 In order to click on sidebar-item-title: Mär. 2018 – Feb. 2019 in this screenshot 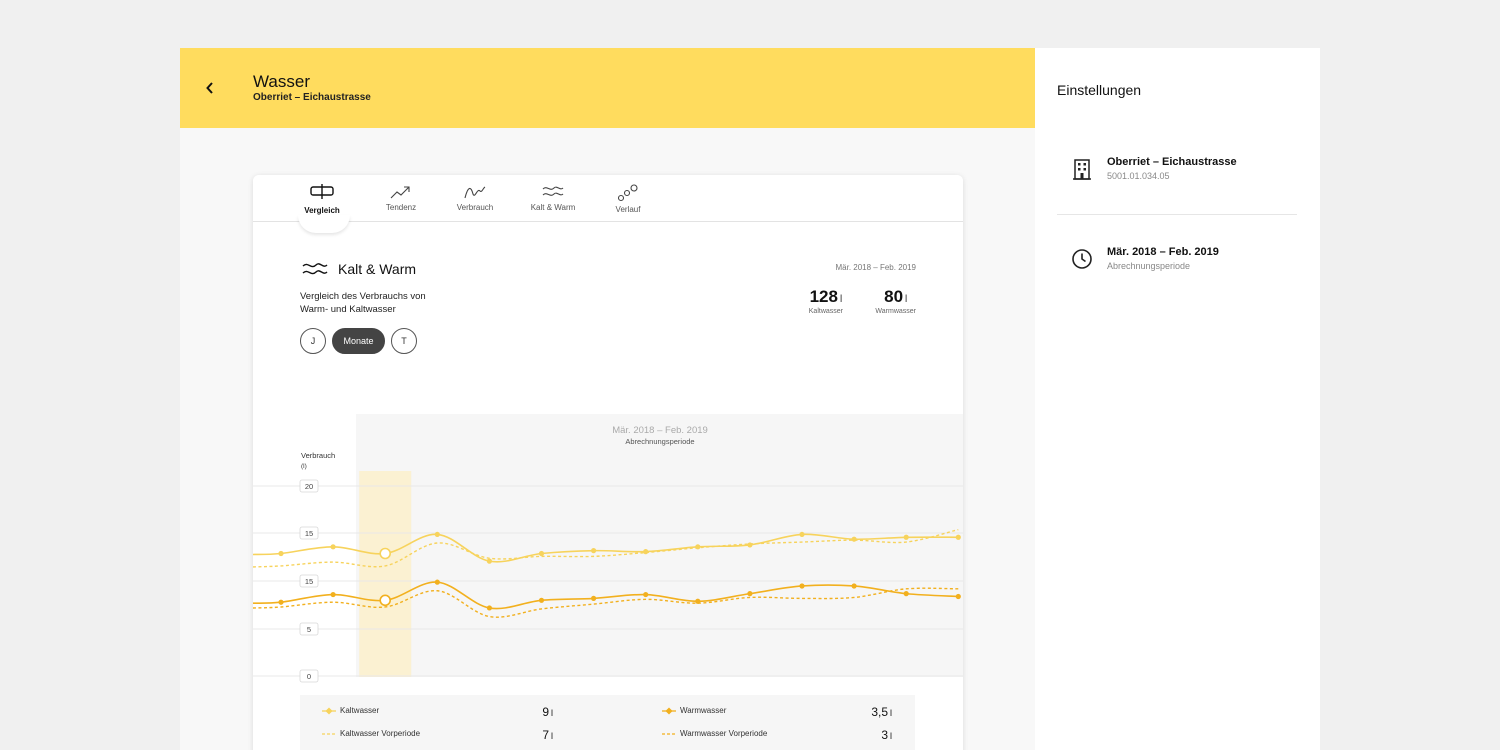, I will do `click(1163, 252)`.